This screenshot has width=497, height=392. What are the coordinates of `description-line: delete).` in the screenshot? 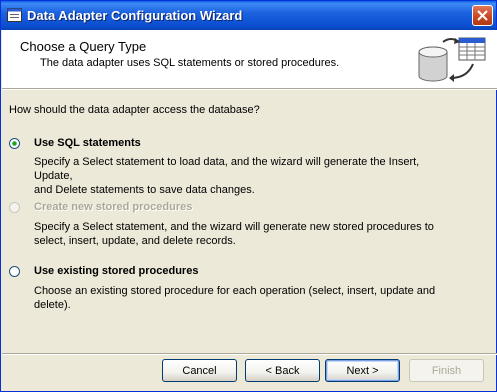 It's located at (52, 305).